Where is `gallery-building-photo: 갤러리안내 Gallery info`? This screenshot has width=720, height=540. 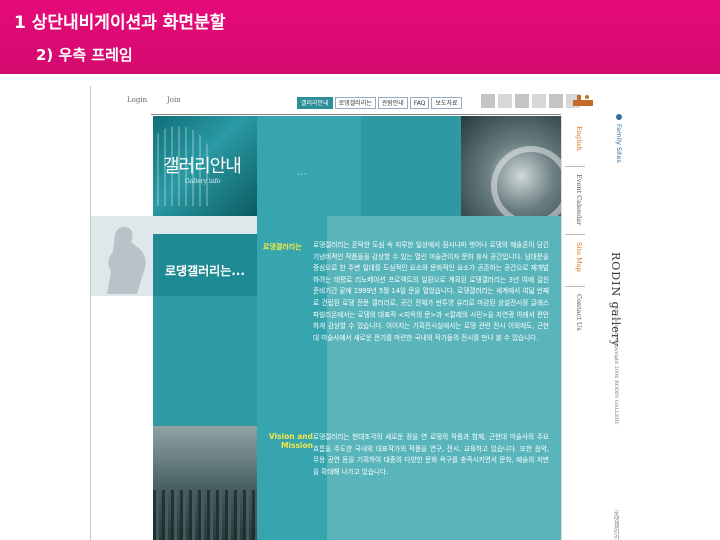
gallery-building-photo: 갤러리안내 Gallery info is located at coordinates (205, 166).